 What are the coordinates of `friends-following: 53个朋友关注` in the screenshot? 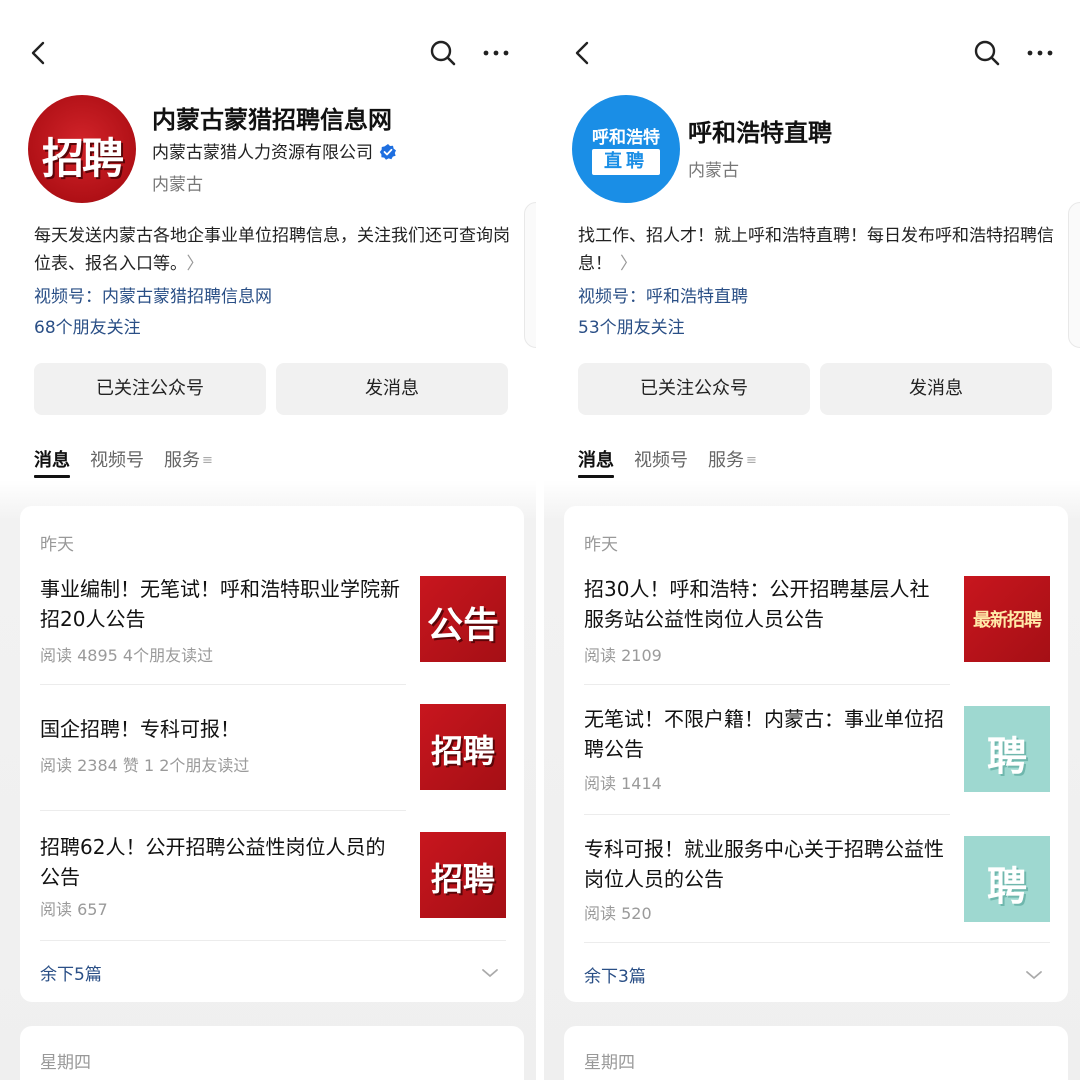 It's located at (631, 325).